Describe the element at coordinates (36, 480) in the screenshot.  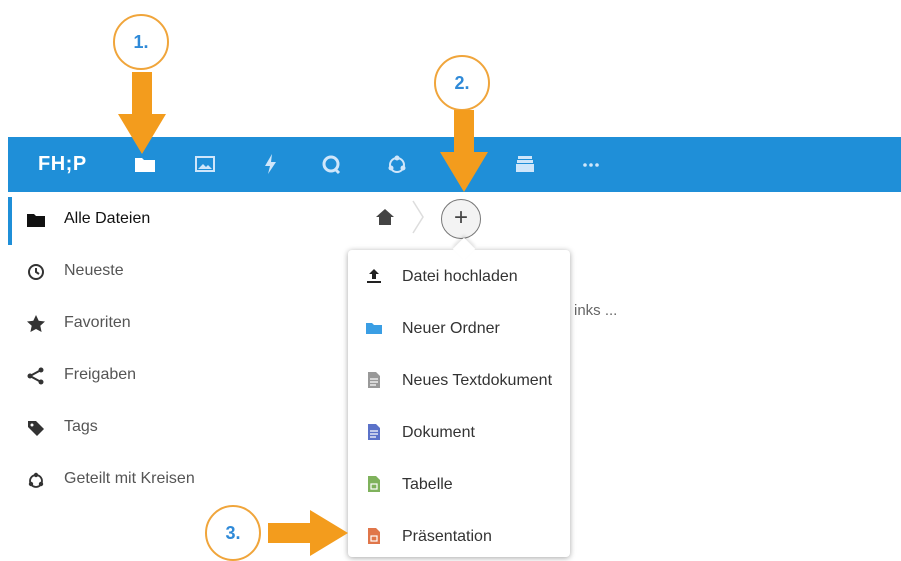
I see `circles-icon` at that location.